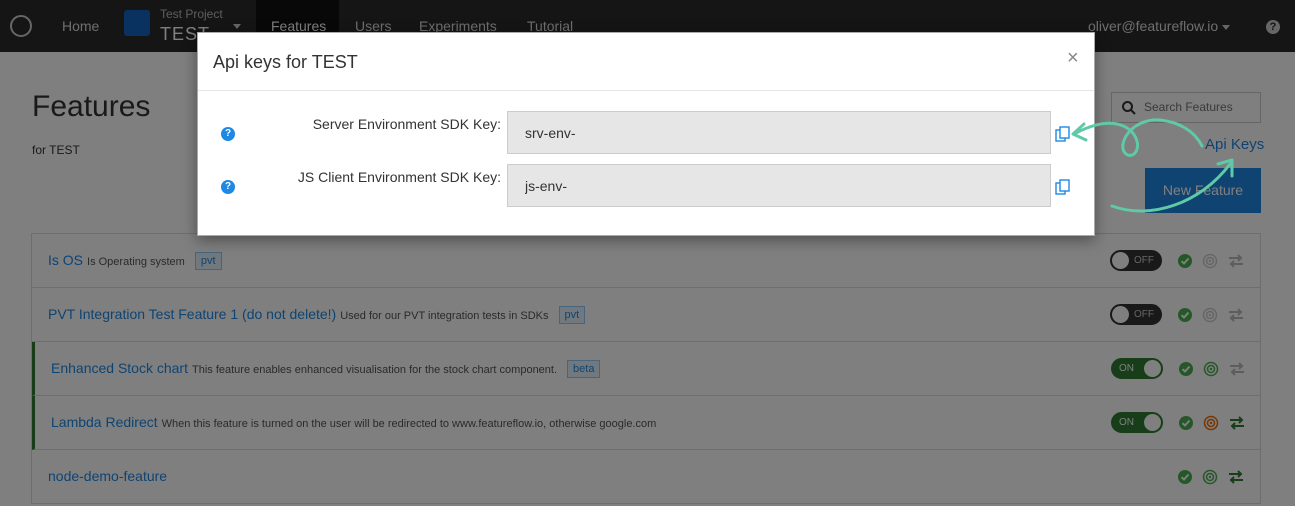 The height and width of the screenshot is (506, 1295). What do you see at coordinates (285, 62) in the screenshot?
I see `modal-title: Api keys for TEST` at bounding box center [285, 62].